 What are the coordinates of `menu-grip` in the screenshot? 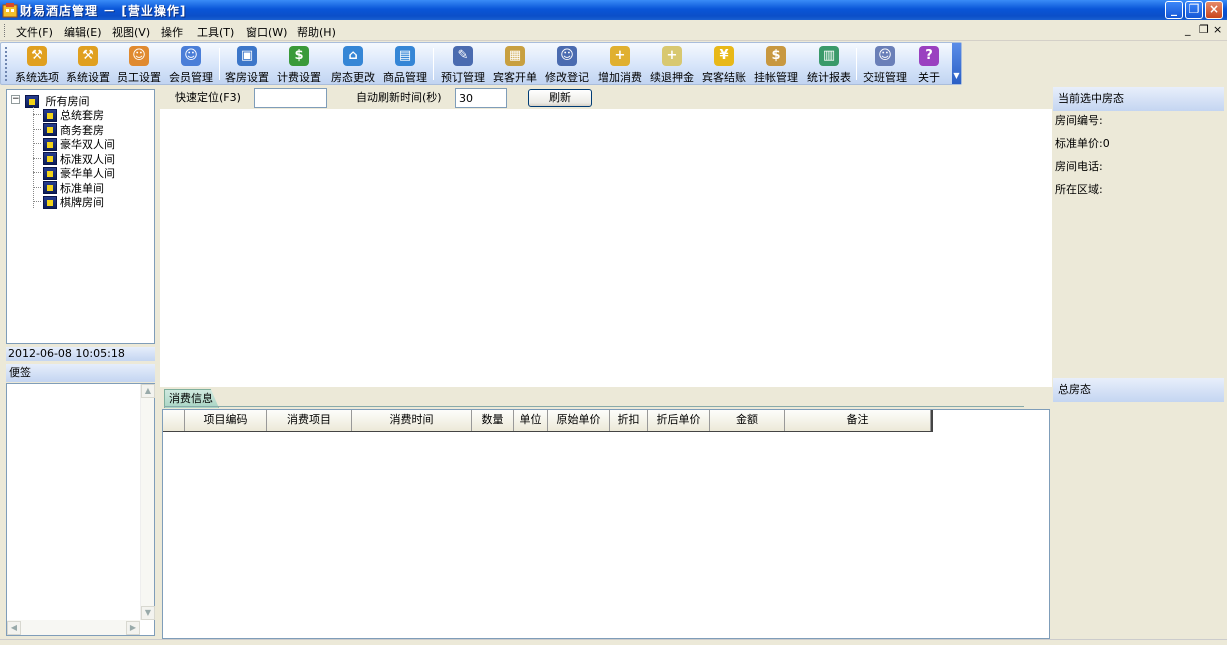 It's located at (5, 30).